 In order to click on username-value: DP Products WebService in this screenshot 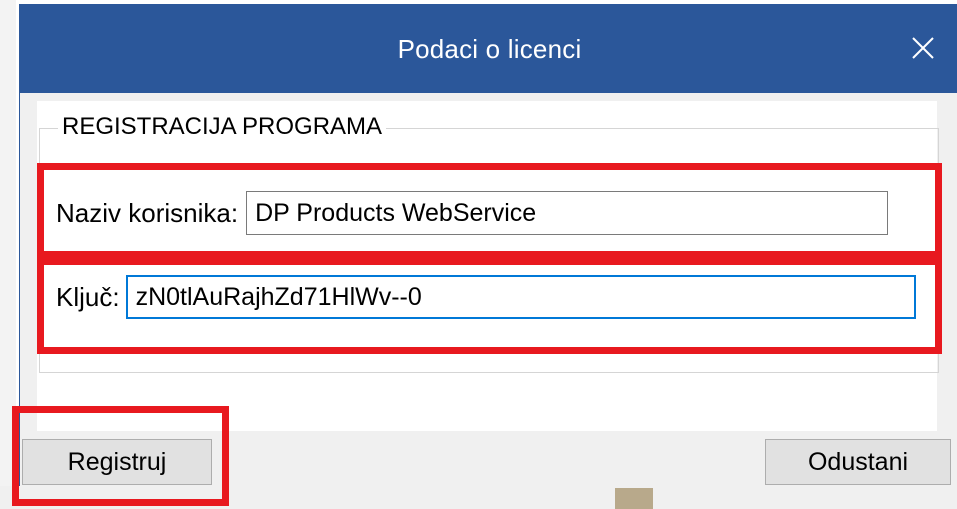, I will do `click(396, 212)`.